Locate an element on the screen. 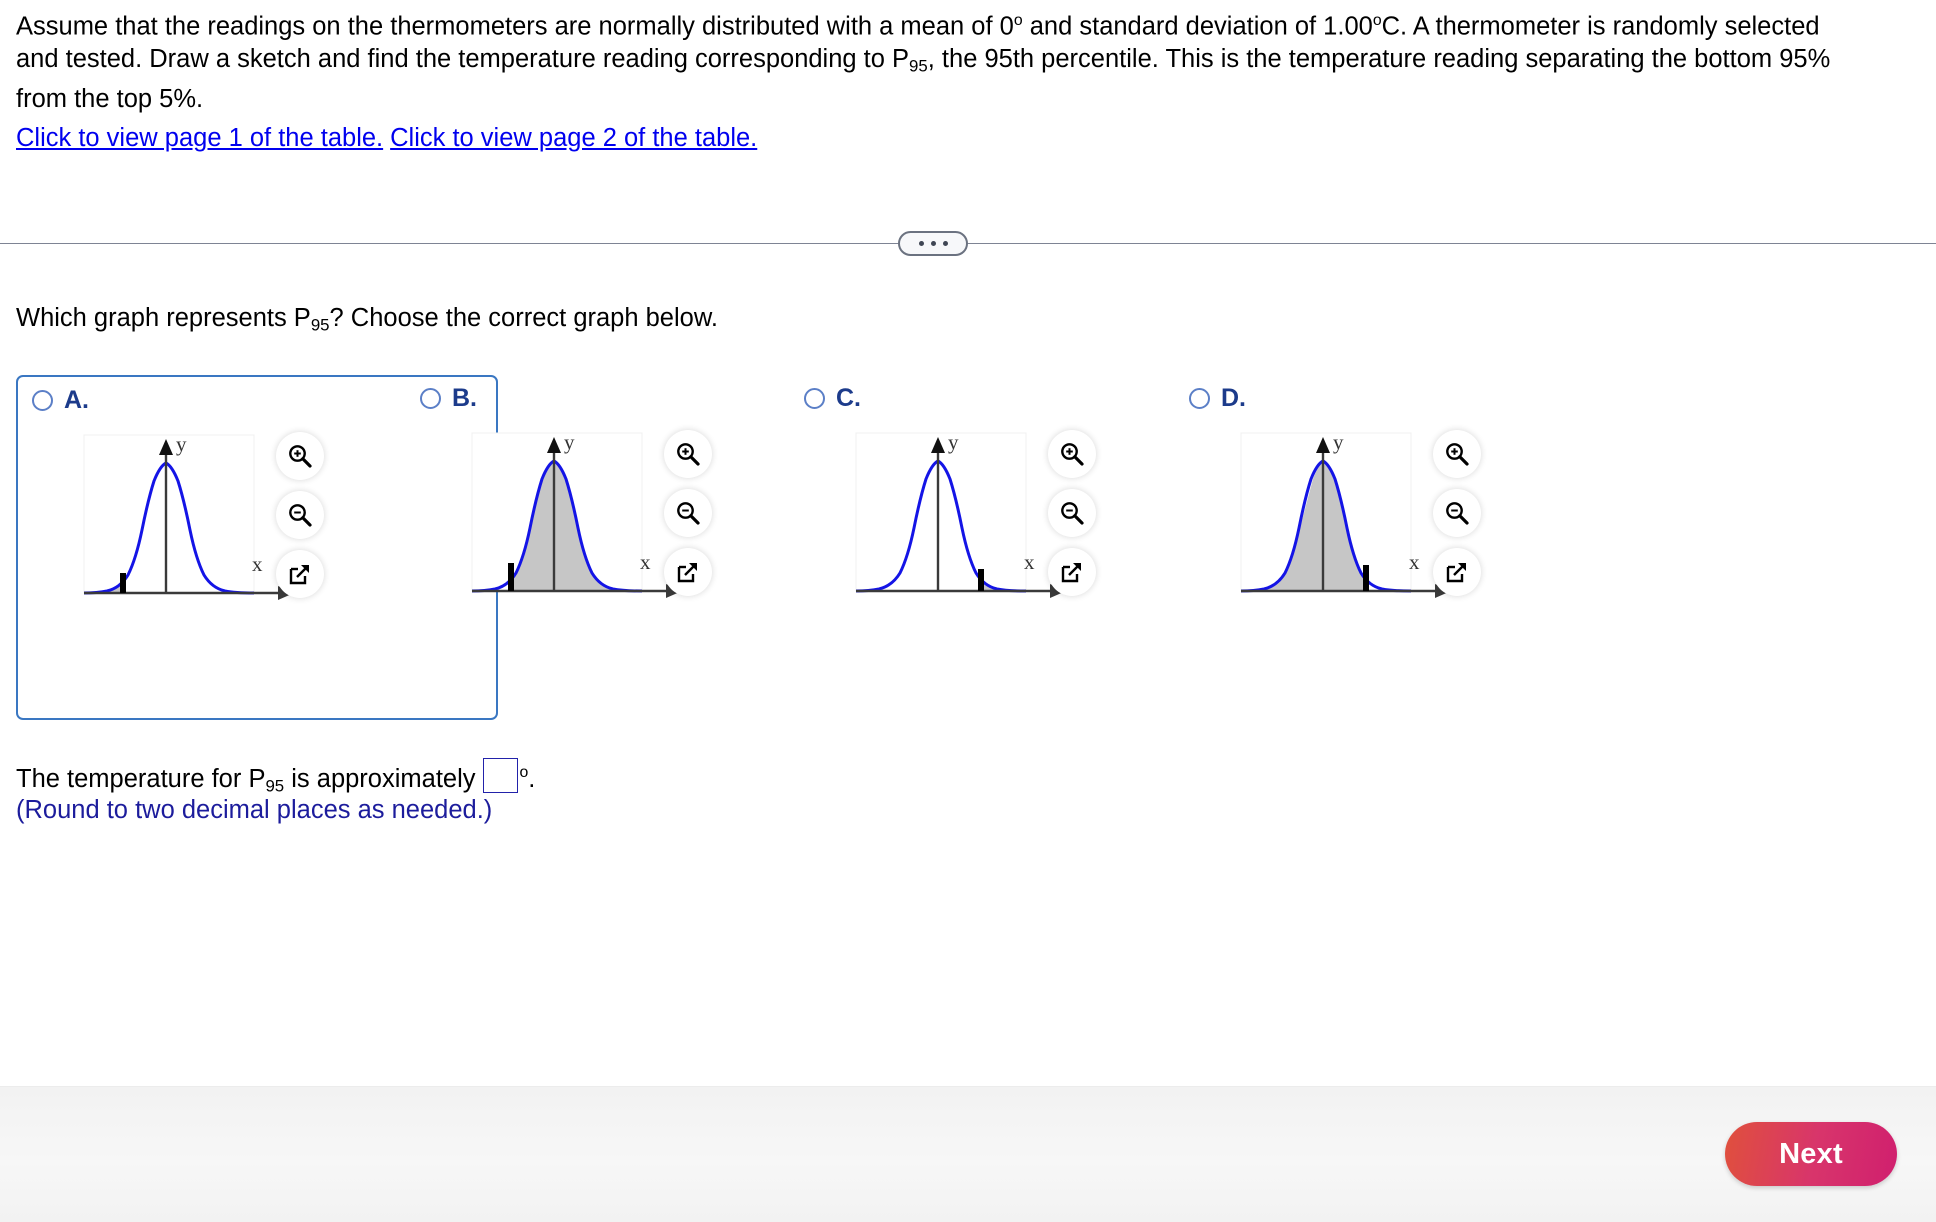 The width and height of the screenshot is (1936, 1222). radio-button-a is located at coordinates (42, 400).